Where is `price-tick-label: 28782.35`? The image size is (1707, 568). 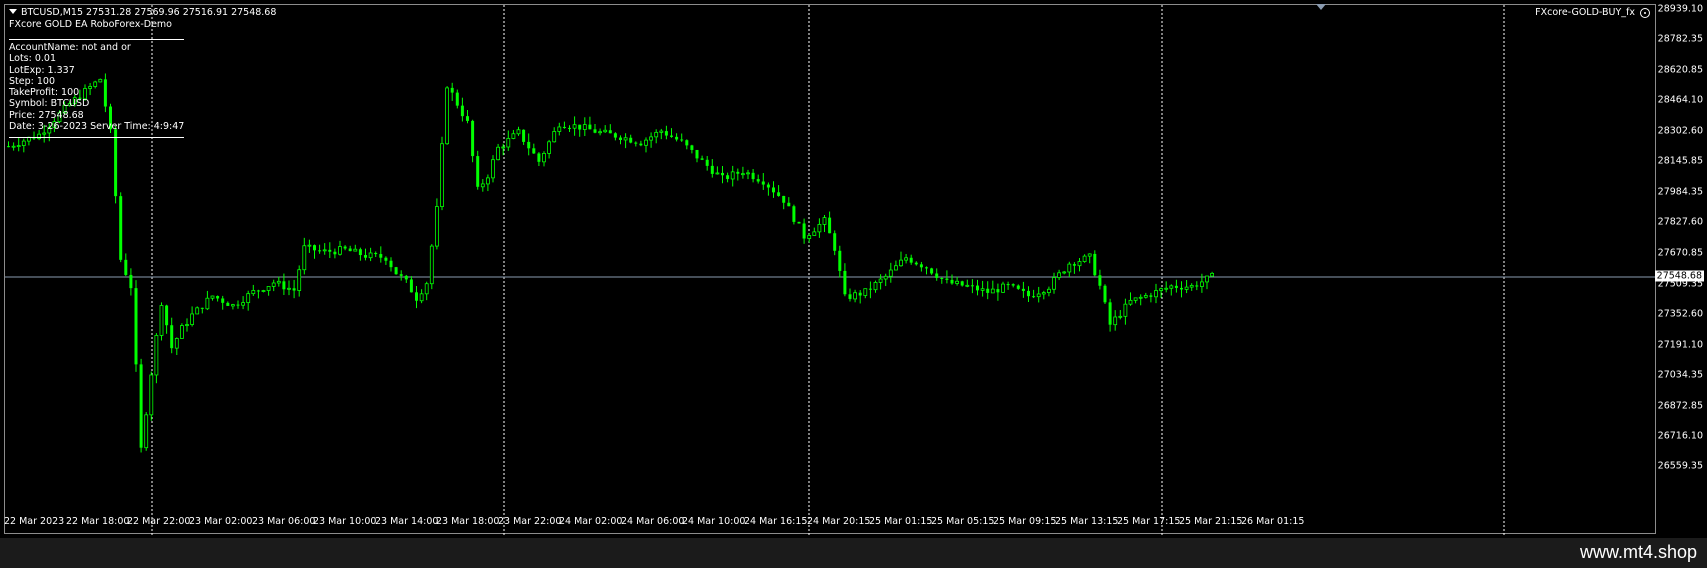
price-tick-label: 28782.35 is located at coordinates (1680, 39).